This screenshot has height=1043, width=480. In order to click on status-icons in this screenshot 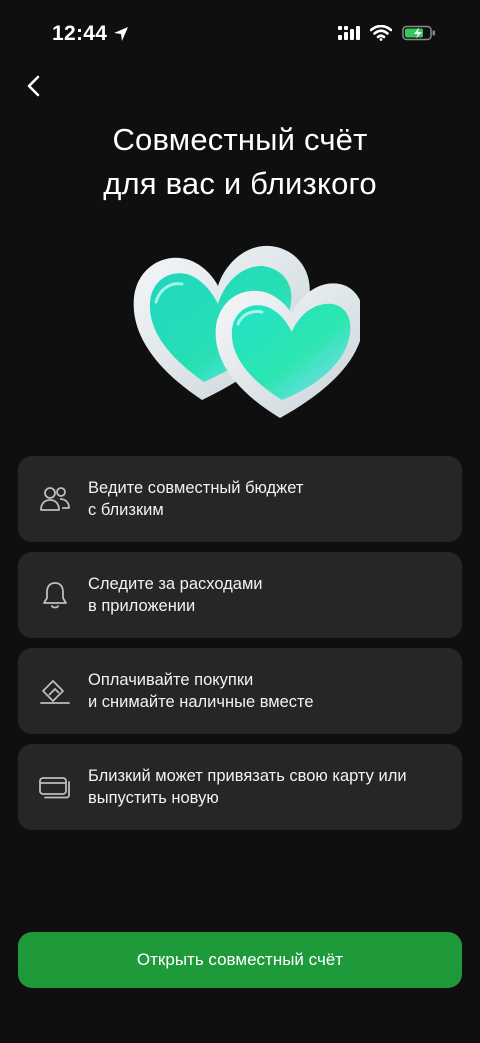, I will do `click(387, 33)`.